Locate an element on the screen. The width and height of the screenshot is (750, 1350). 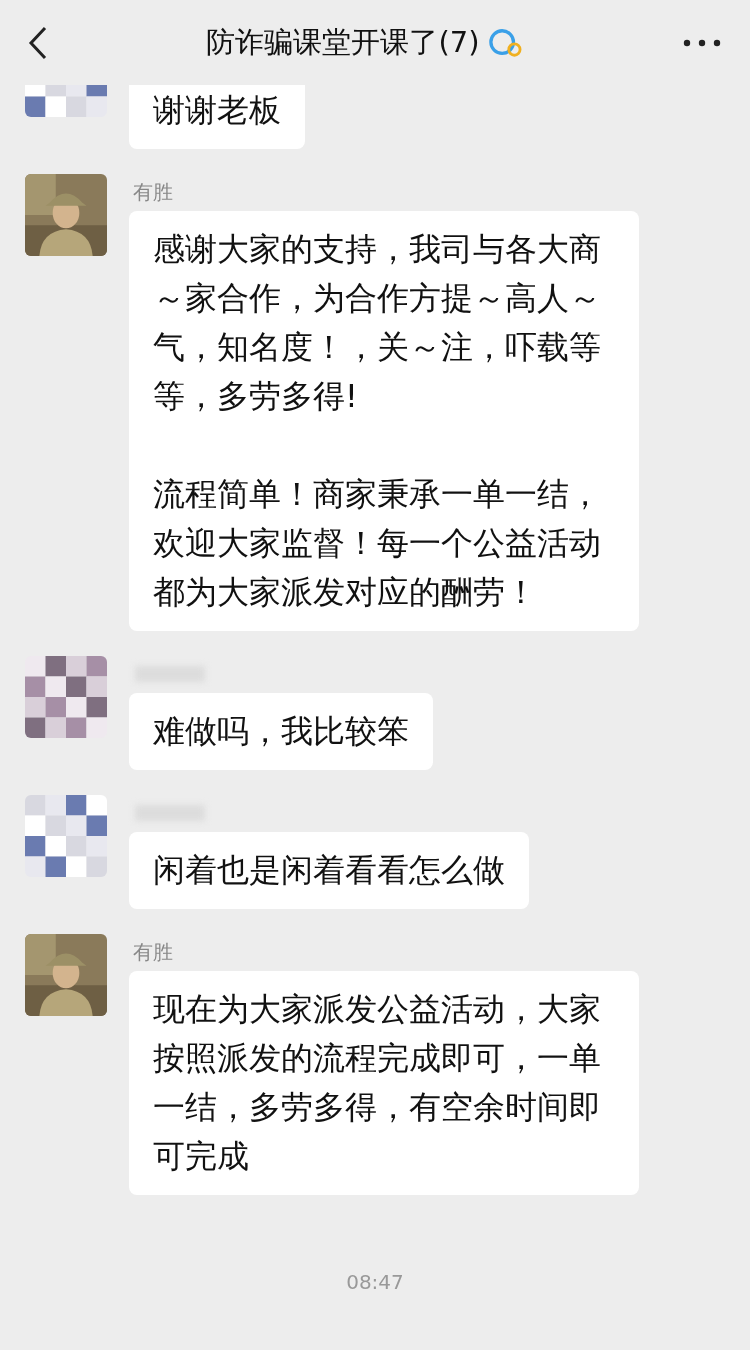
message-bubble: 现在为大家派发公益活动，大家按照派发的流程完成即可，一单一结，多劳多得，有空余时间即可完成 is located at coordinates (384, 1083).